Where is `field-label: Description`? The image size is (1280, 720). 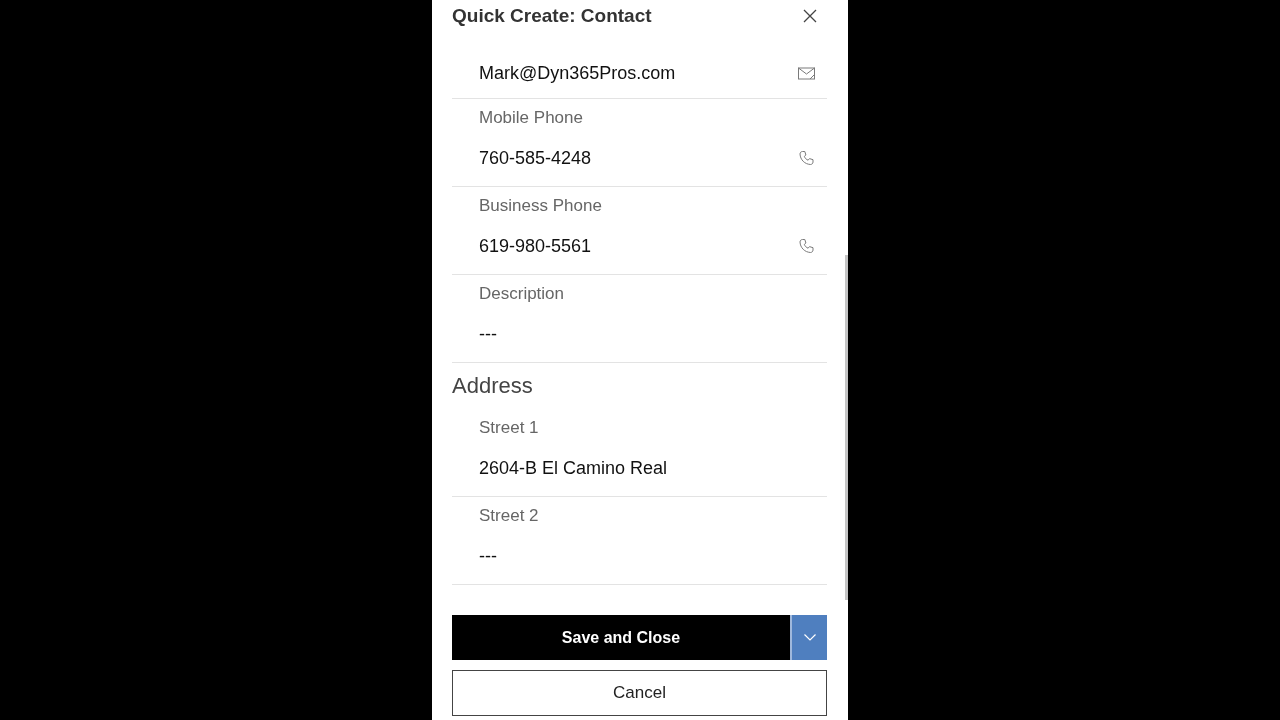
field-label: Description is located at coordinates (522, 294).